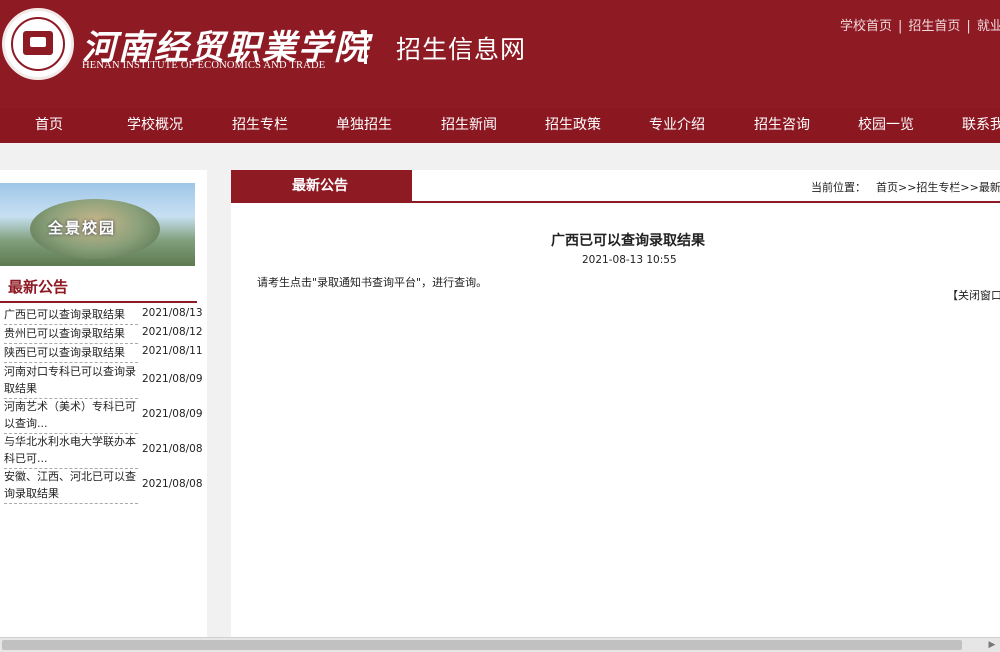 This screenshot has width=1000, height=652. What do you see at coordinates (866, 26) in the screenshot?
I see `top-link-school-home: 学校首页` at bounding box center [866, 26].